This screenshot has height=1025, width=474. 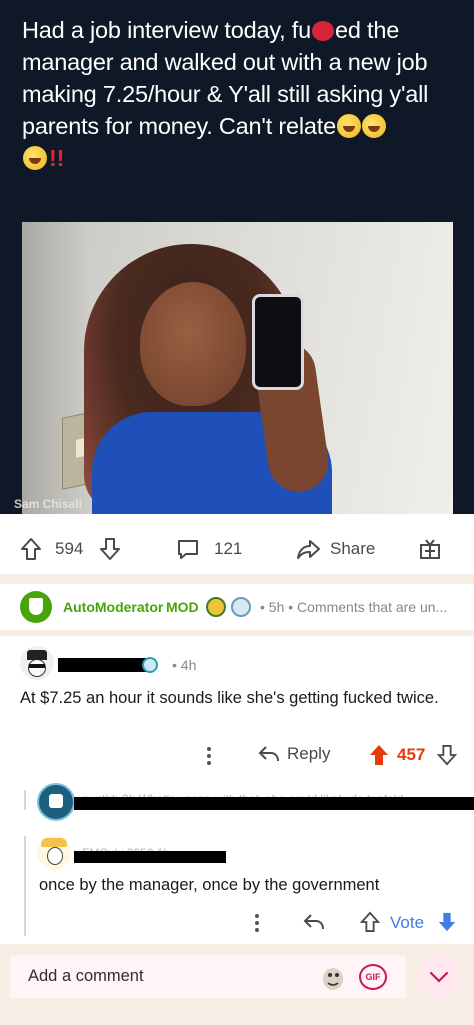 I want to click on upvote-button, so click(x=31, y=549).